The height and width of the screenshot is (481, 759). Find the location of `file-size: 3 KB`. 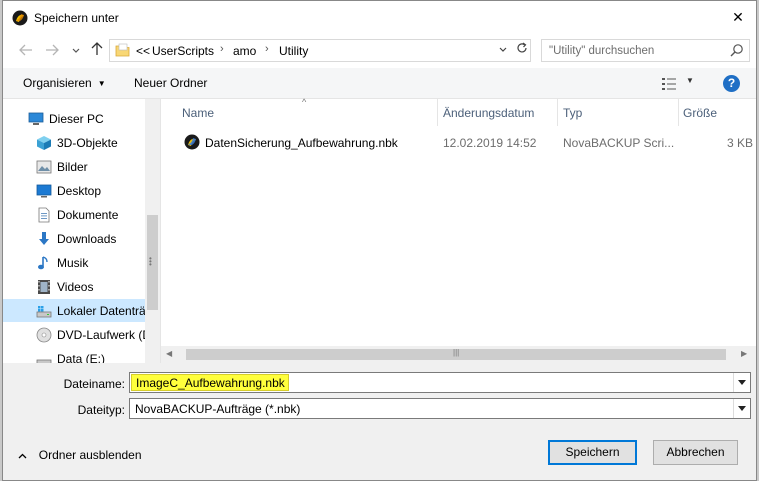

file-size: 3 KB is located at coordinates (740, 143).